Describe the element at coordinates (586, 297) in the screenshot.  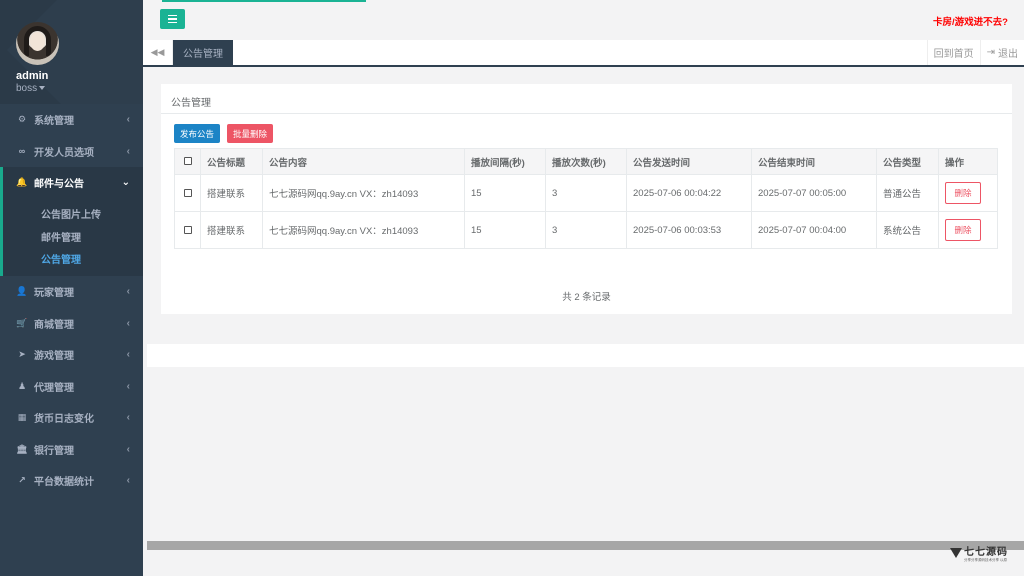
I see `record-count: 共 2 条记录` at that location.